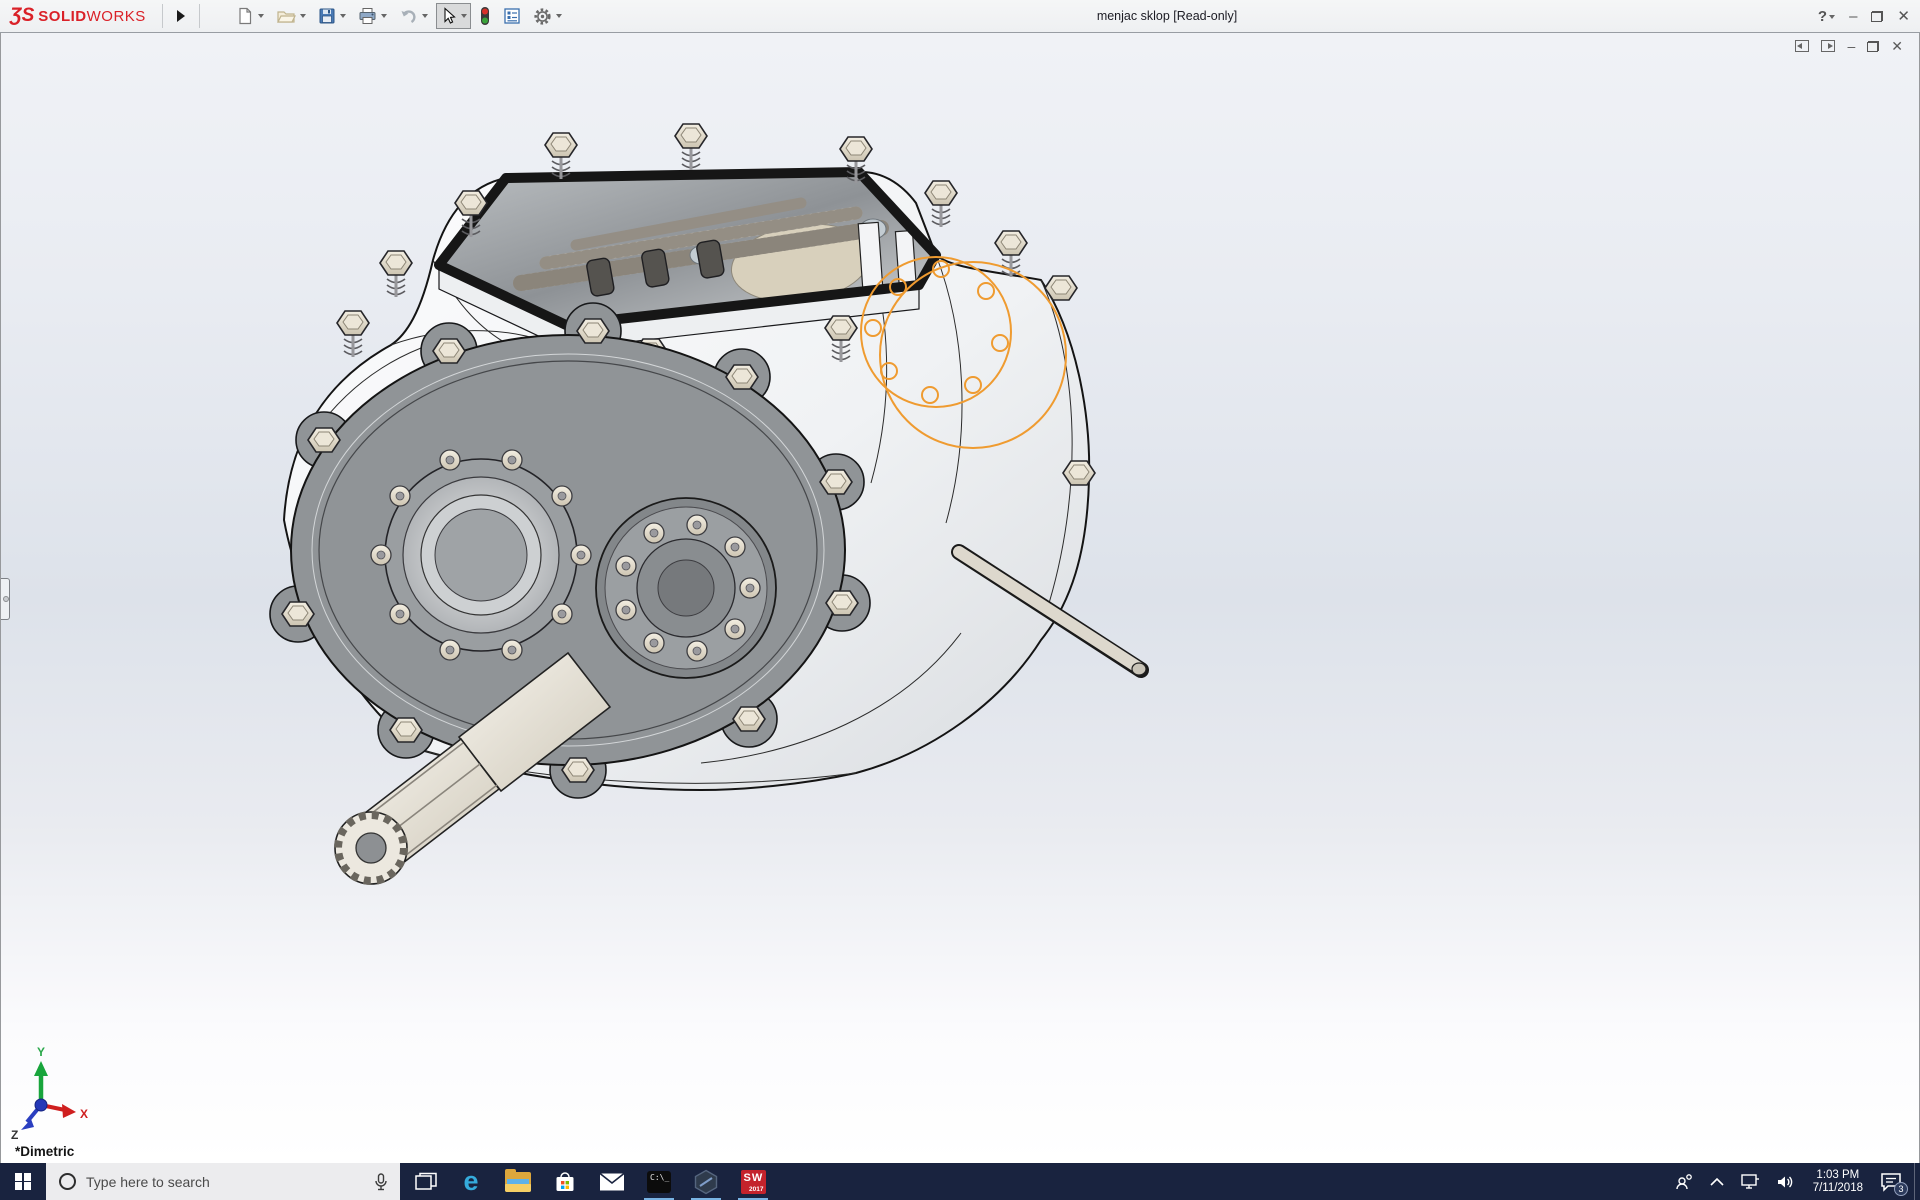 Image resolution: width=1920 pixels, height=1200 pixels. What do you see at coordinates (1897, 46) in the screenshot?
I see `doc-close-button: ✕` at bounding box center [1897, 46].